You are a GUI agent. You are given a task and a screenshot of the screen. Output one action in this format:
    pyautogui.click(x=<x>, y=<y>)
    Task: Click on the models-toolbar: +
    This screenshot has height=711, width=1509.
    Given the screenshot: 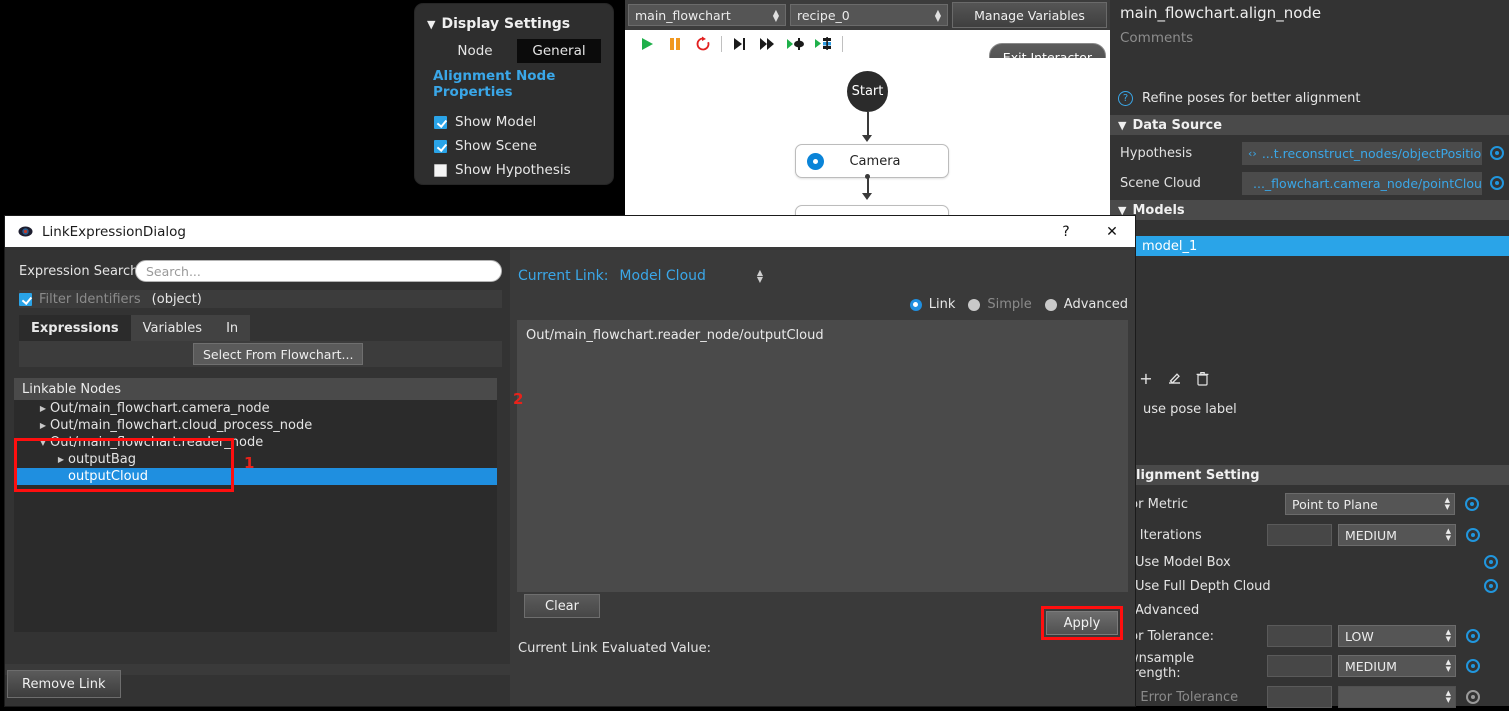 What is the action you would take?
    pyautogui.click(x=1174, y=378)
    